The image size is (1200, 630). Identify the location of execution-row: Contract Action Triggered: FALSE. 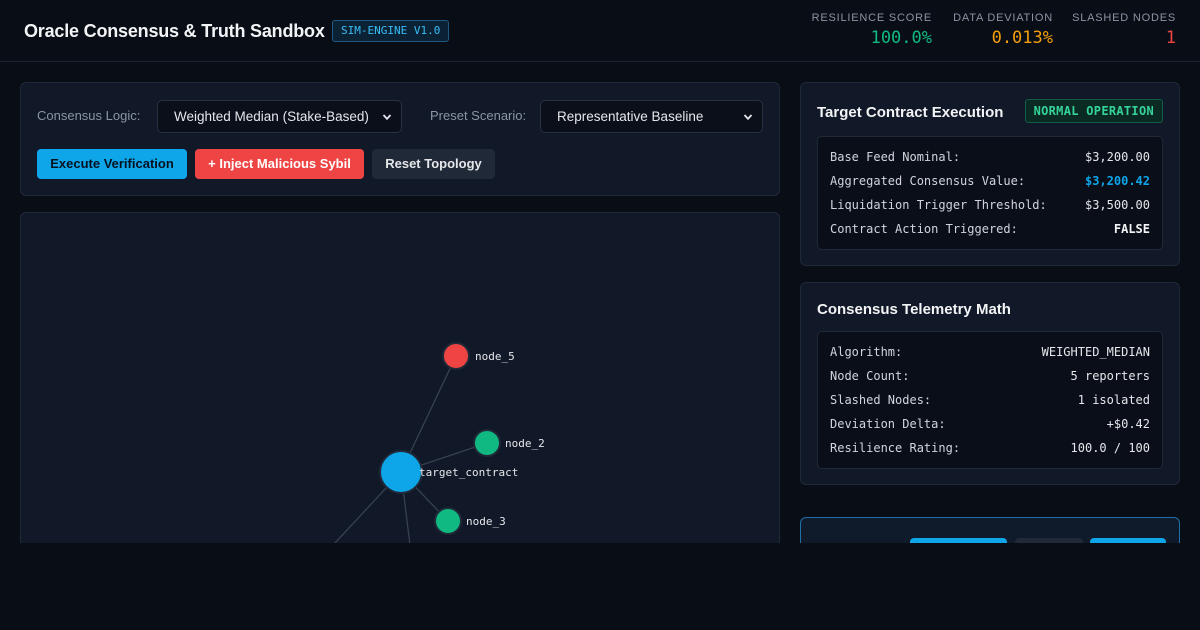
(990, 230).